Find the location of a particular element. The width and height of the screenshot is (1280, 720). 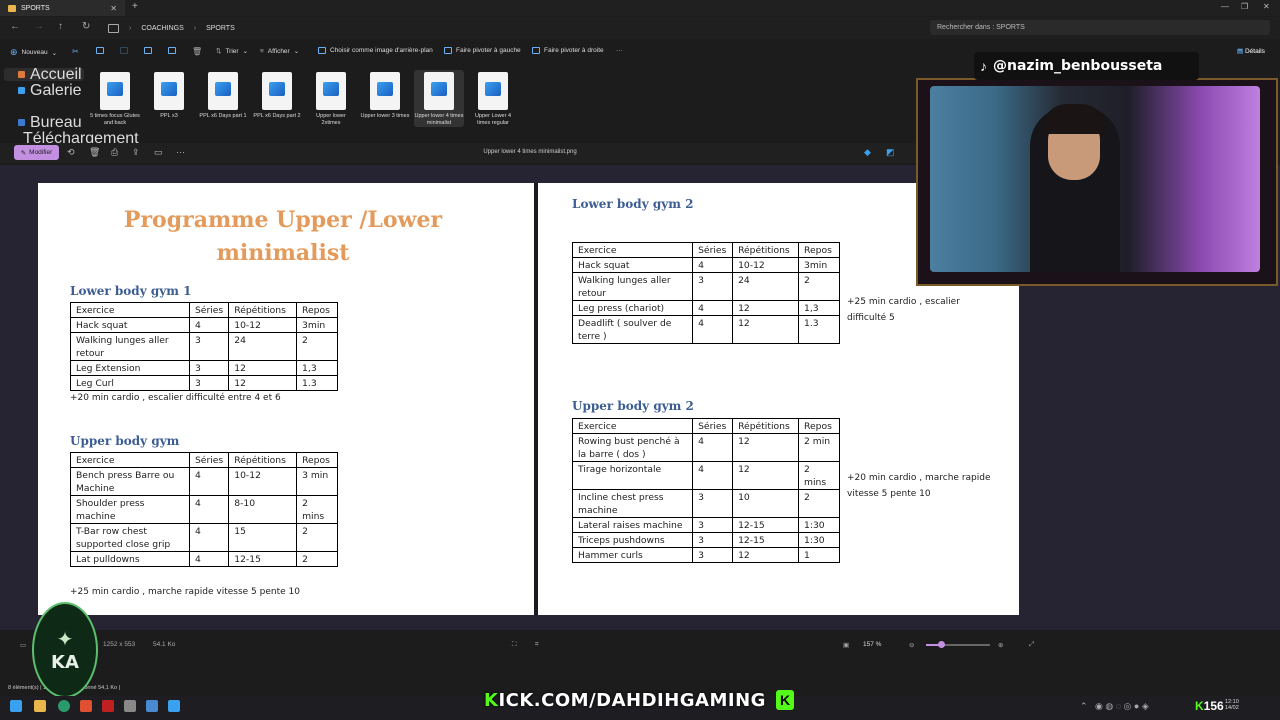

tab-label: SPORTS is located at coordinates (35, 8).